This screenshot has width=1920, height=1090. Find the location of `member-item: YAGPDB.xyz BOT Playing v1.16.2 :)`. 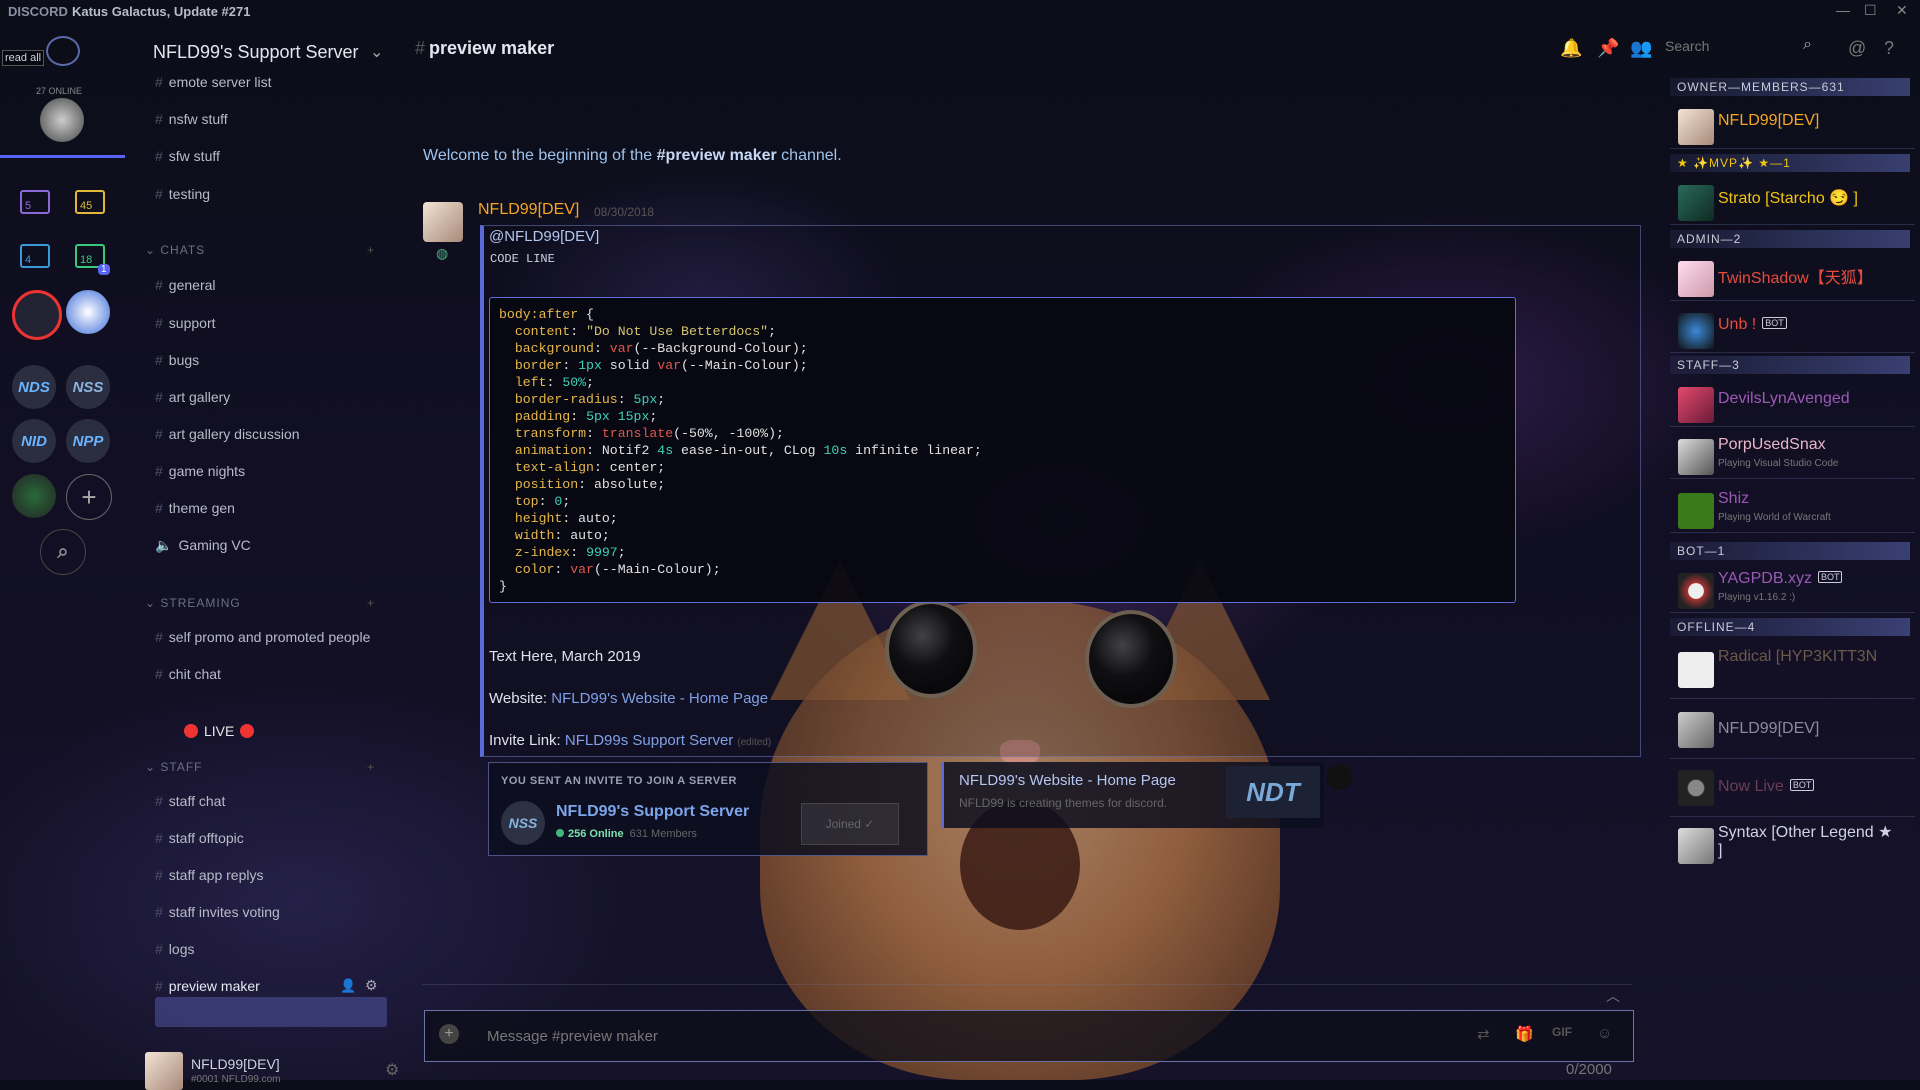

member-item: YAGPDB.xyz BOT Playing v1.16.2 :) is located at coordinates (1792, 589).